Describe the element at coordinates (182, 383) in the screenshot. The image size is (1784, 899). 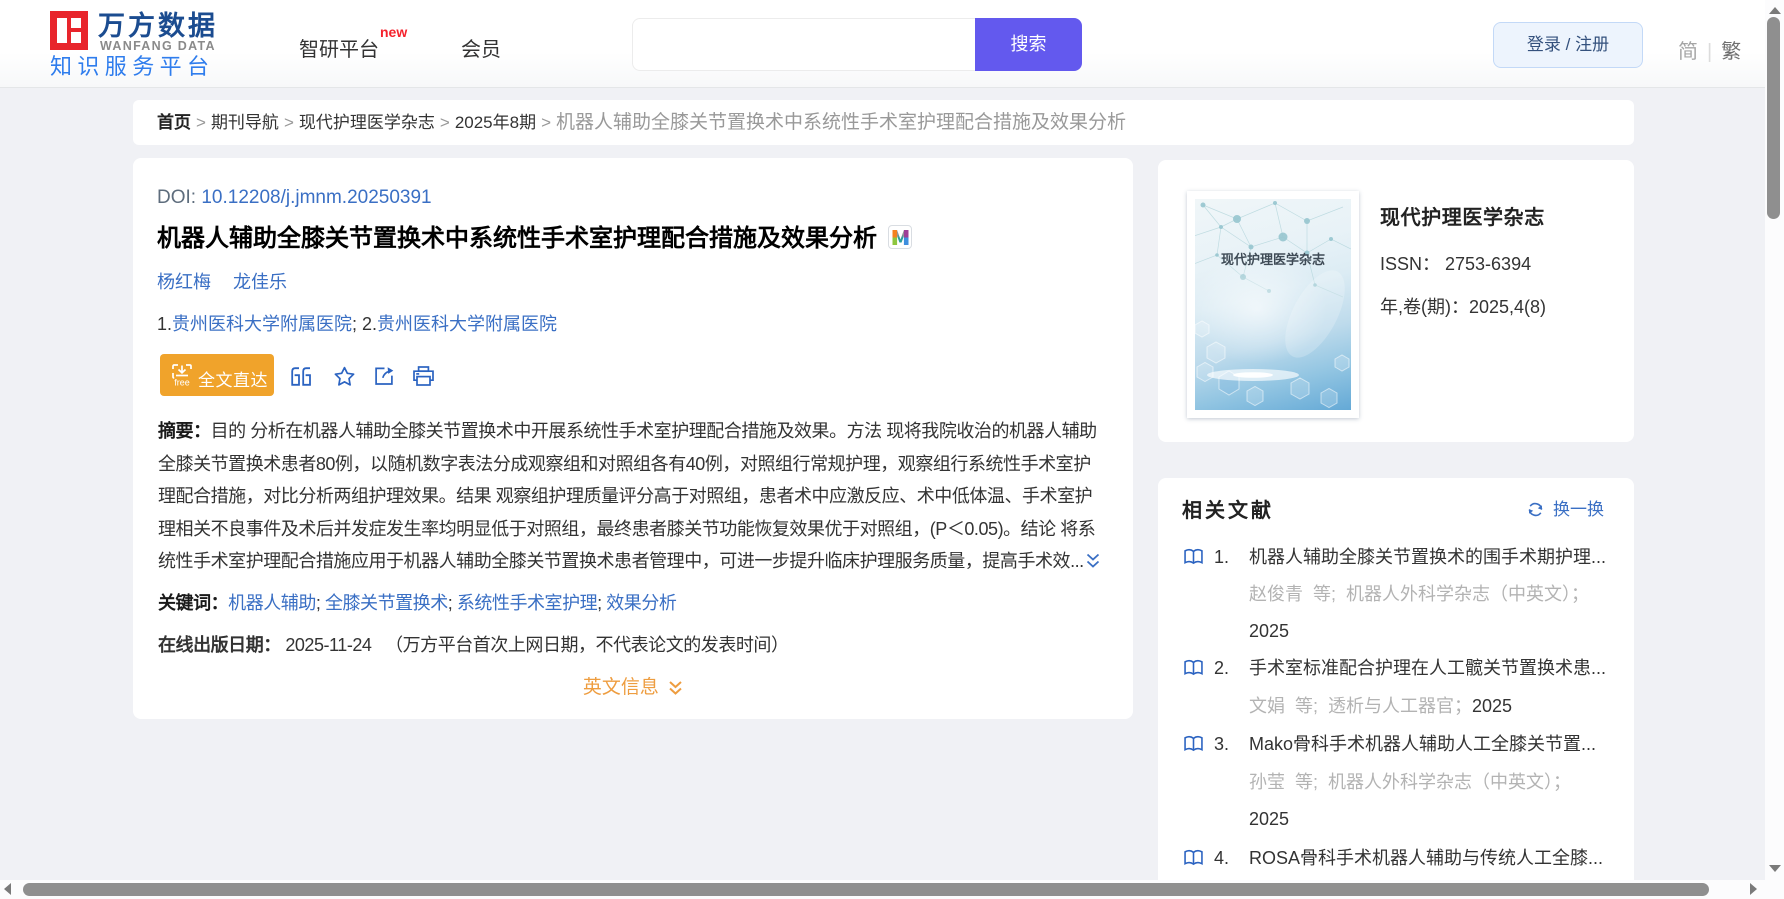
I see `svg-text: free` at that location.